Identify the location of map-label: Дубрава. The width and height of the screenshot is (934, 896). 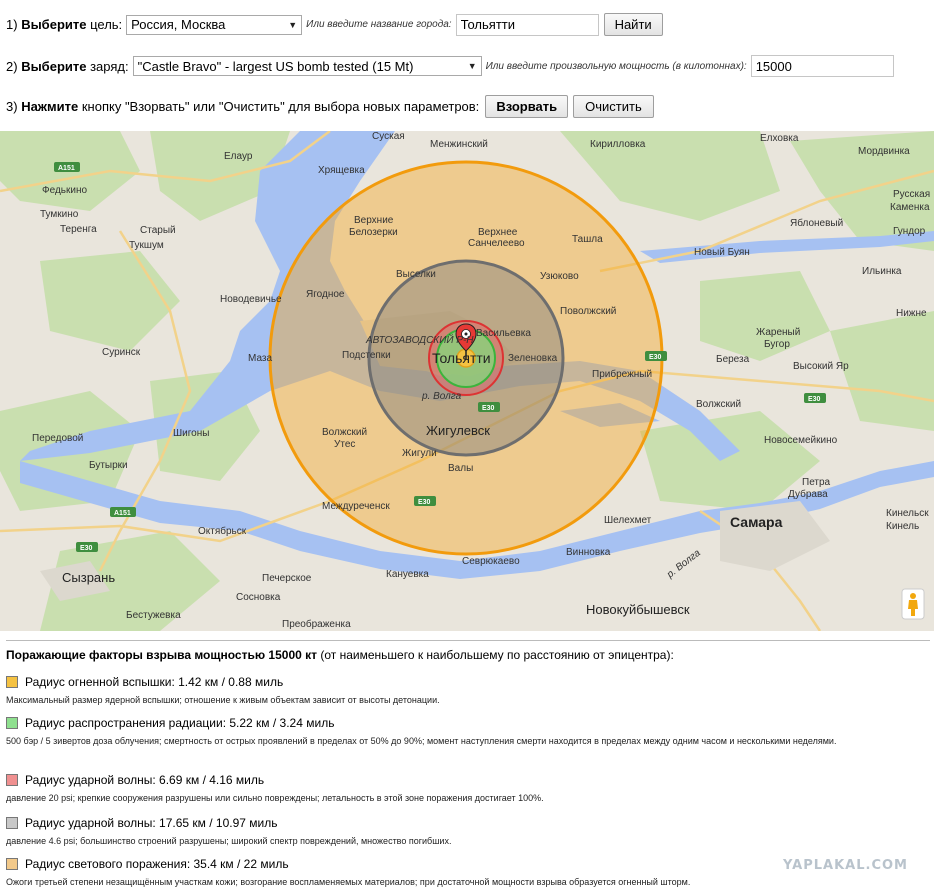
(808, 494).